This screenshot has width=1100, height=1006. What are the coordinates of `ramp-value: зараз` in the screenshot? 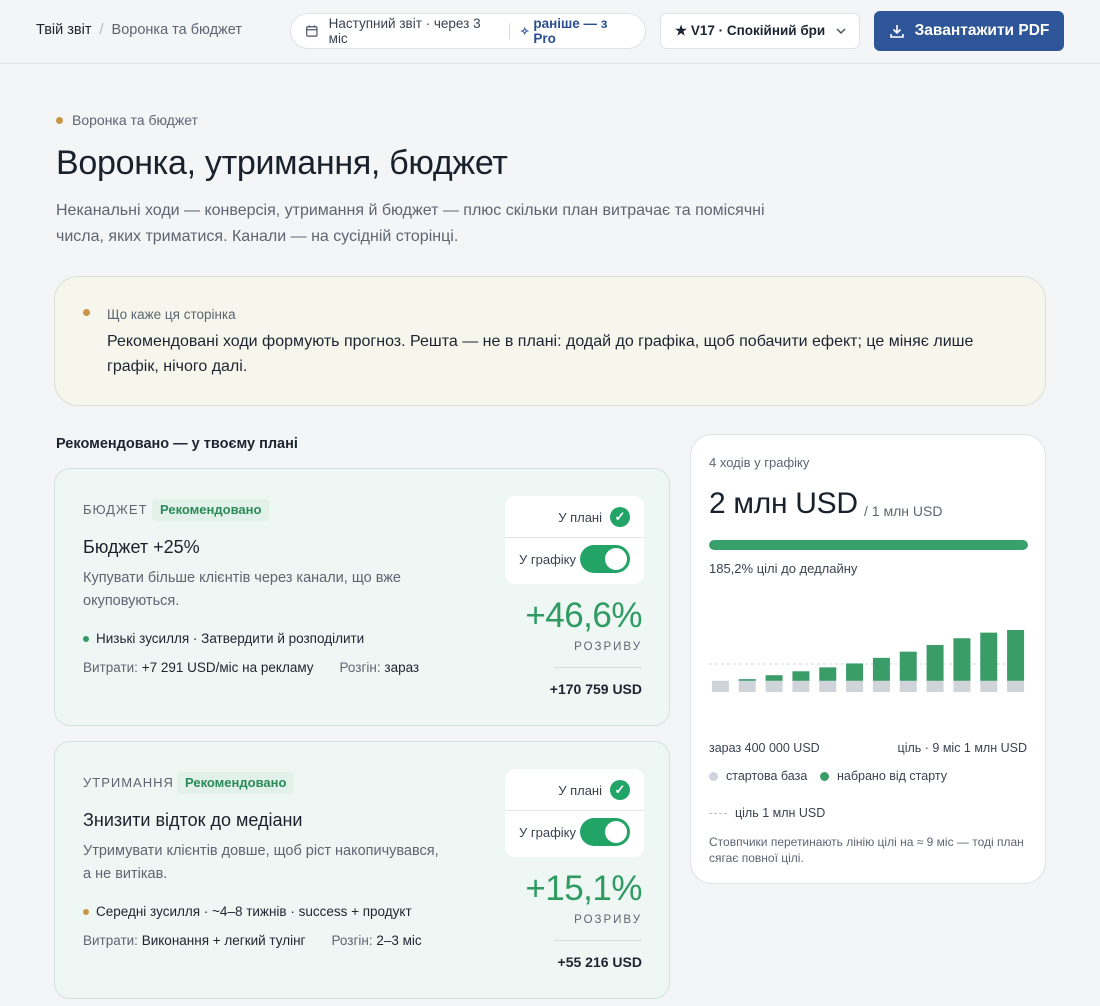 It's located at (402, 667).